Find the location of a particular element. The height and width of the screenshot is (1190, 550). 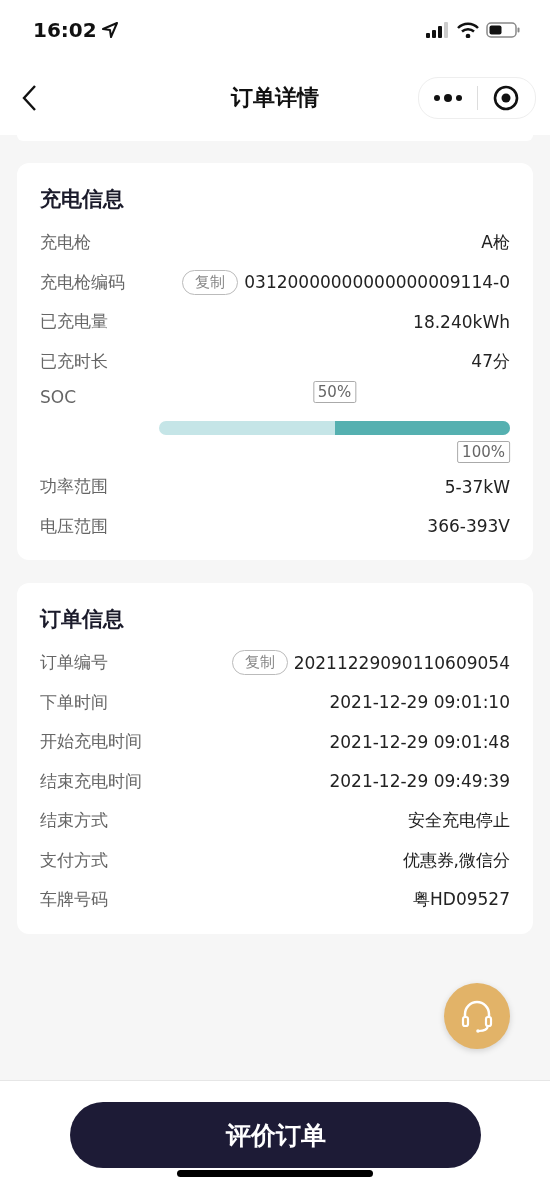

field-label: 功率范围 is located at coordinates (74, 487).